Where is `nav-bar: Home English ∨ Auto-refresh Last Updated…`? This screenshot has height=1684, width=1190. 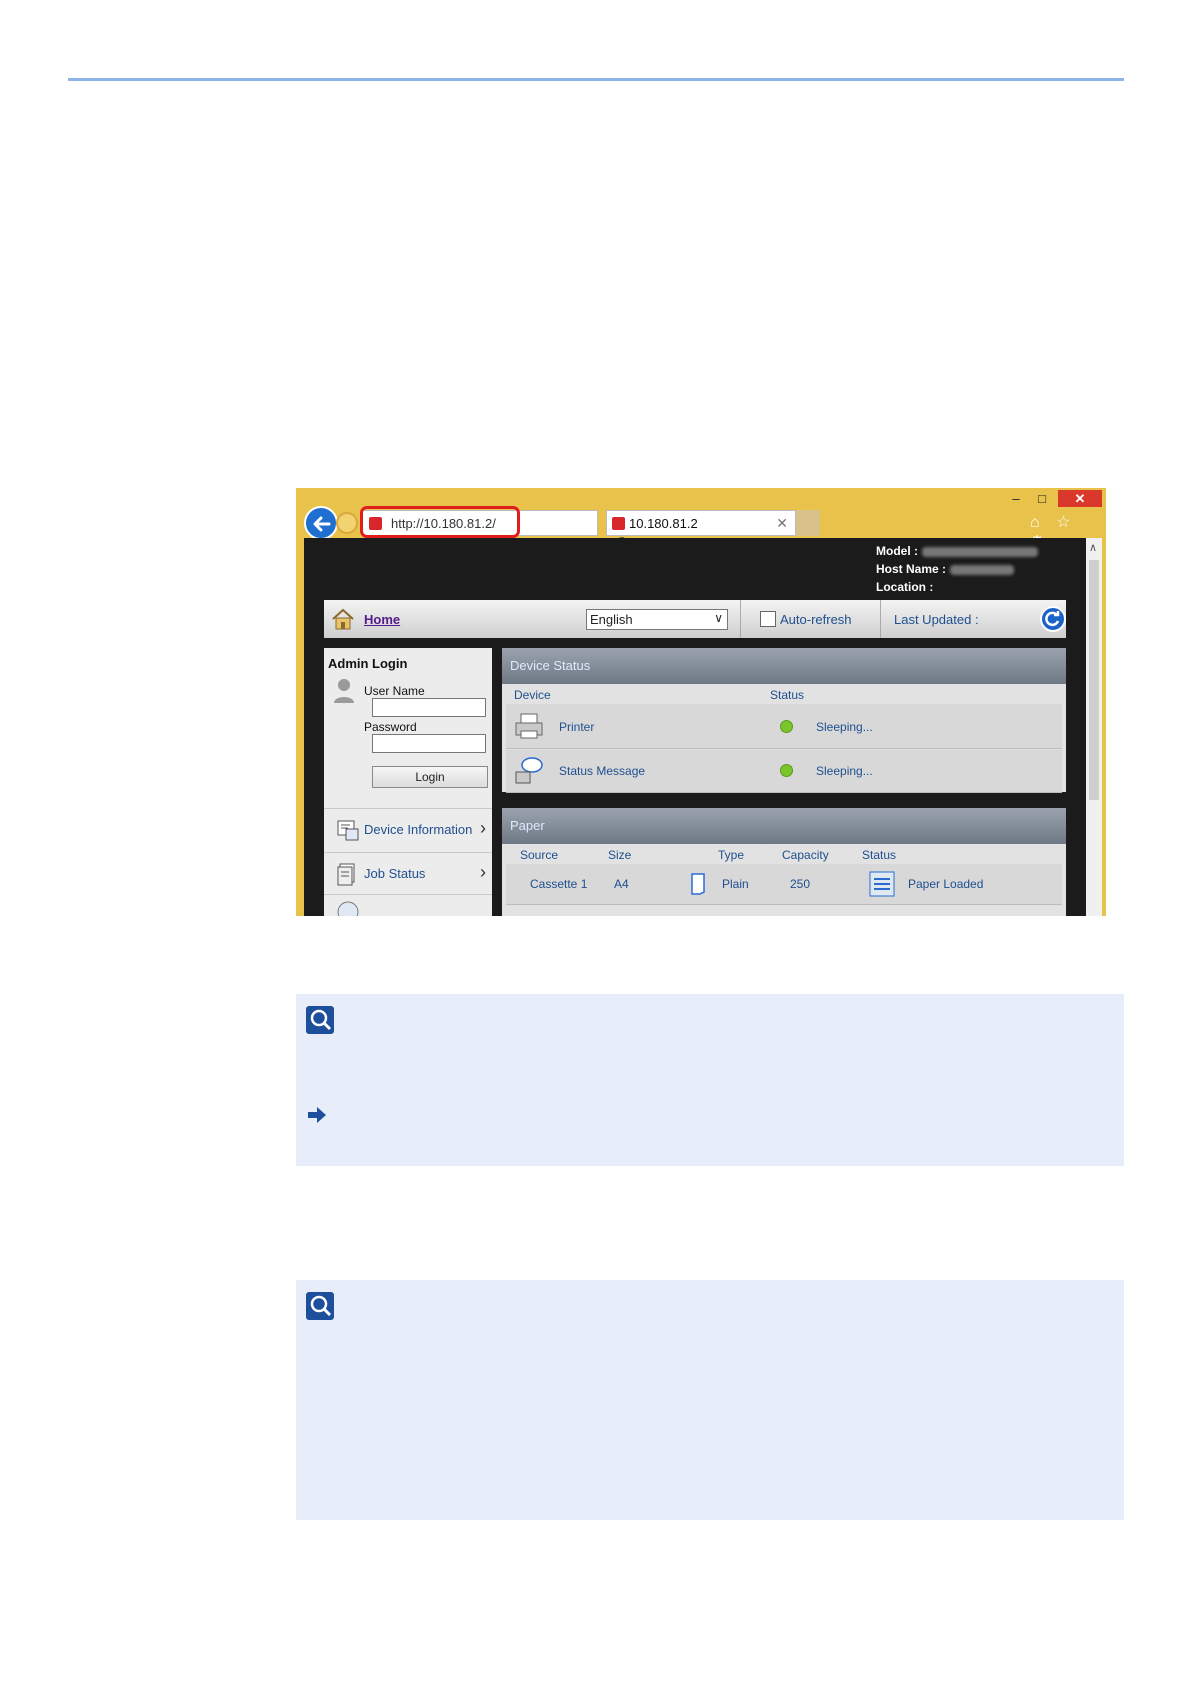
nav-bar: Home English ∨ Auto-refresh Last Updated… is located at coordinates (695, 619).